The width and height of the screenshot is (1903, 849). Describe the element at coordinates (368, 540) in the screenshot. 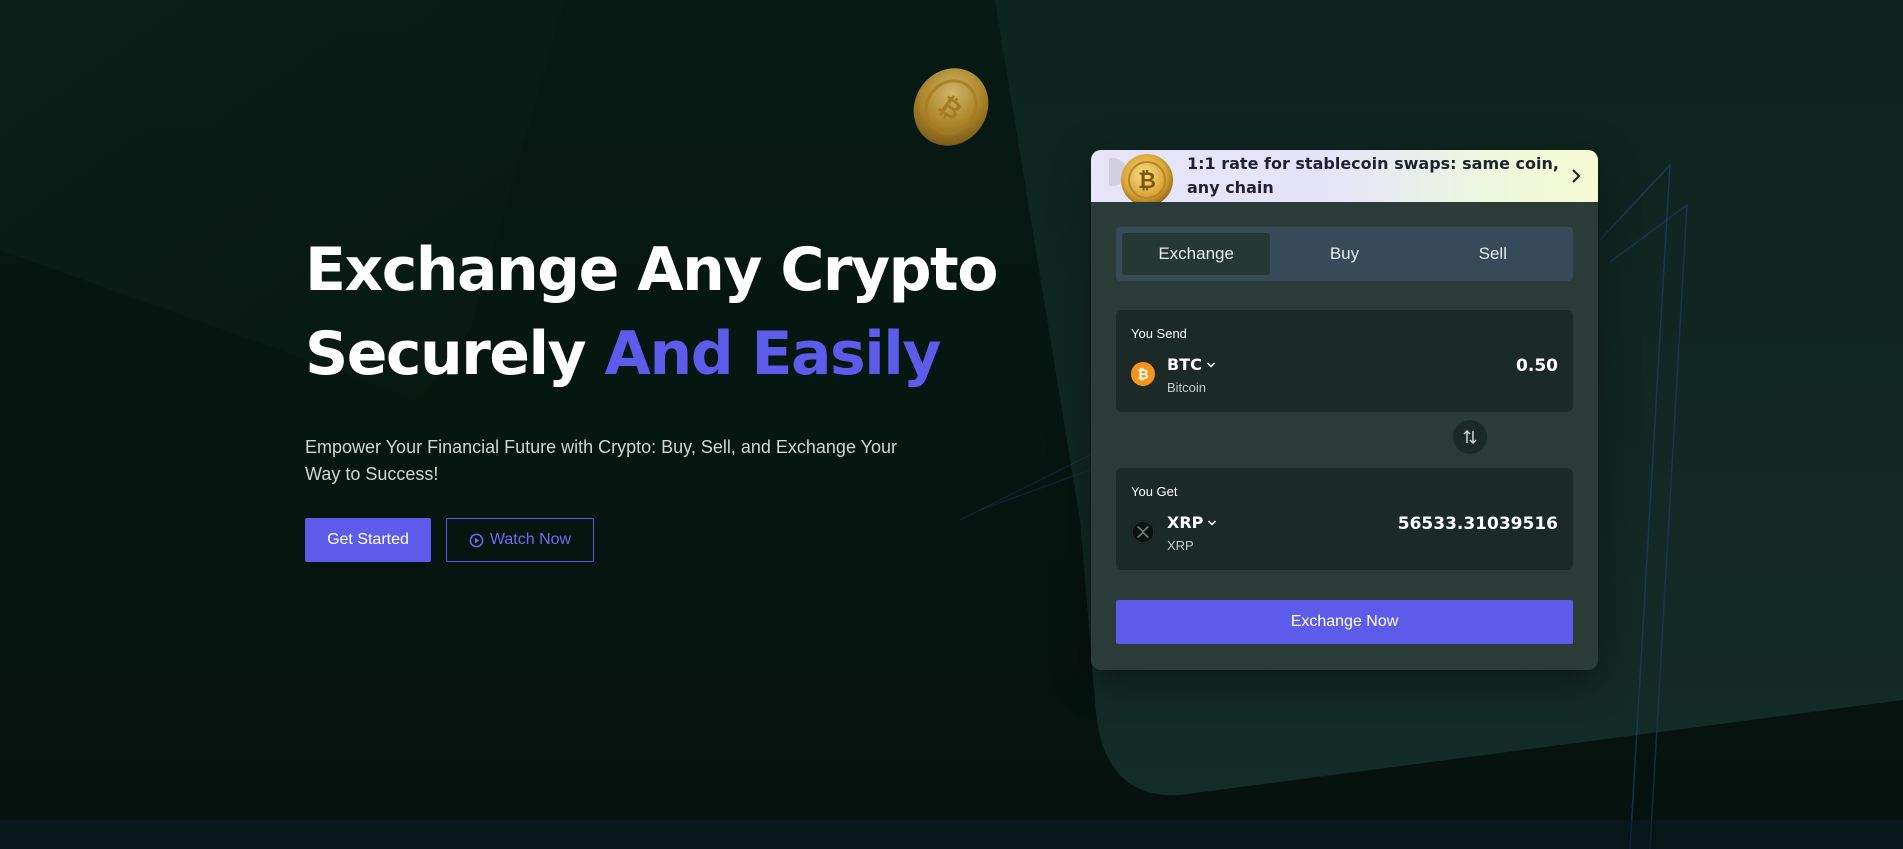

I see `get-started-button: Get Started` at that location.